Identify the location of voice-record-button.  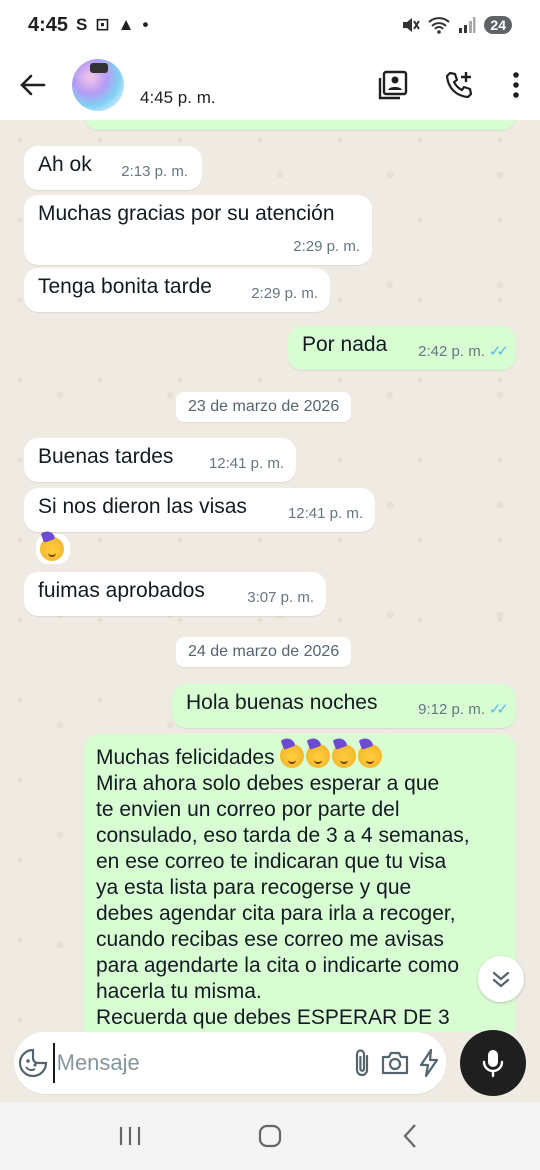
(493, 1063).